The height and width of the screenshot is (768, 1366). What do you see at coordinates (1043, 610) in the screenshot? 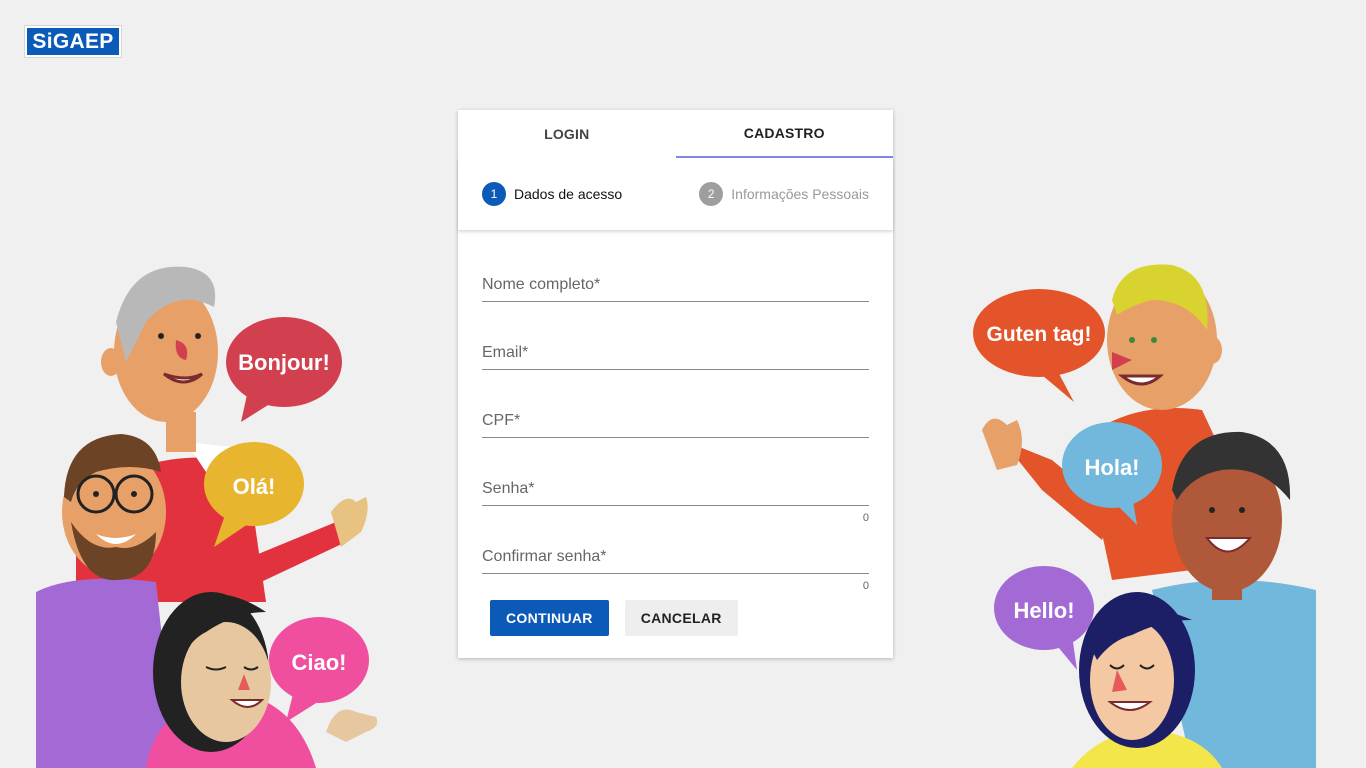
I see `bubble-text-hello: Hello!` at bounding box center [1043, 610].